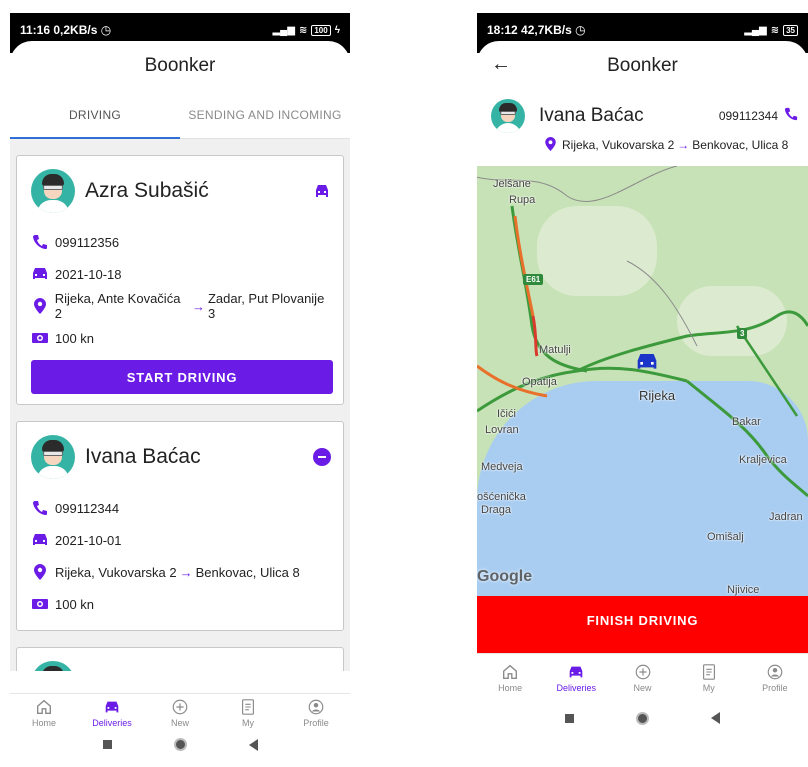 Image resolution: width=808 pixels, height=767 pixels. What do you see at coordinates (266, 306) in the screenshot?
I see `route-to: Zadar, Put Plovanije 3` at bounding box center [266, 306].